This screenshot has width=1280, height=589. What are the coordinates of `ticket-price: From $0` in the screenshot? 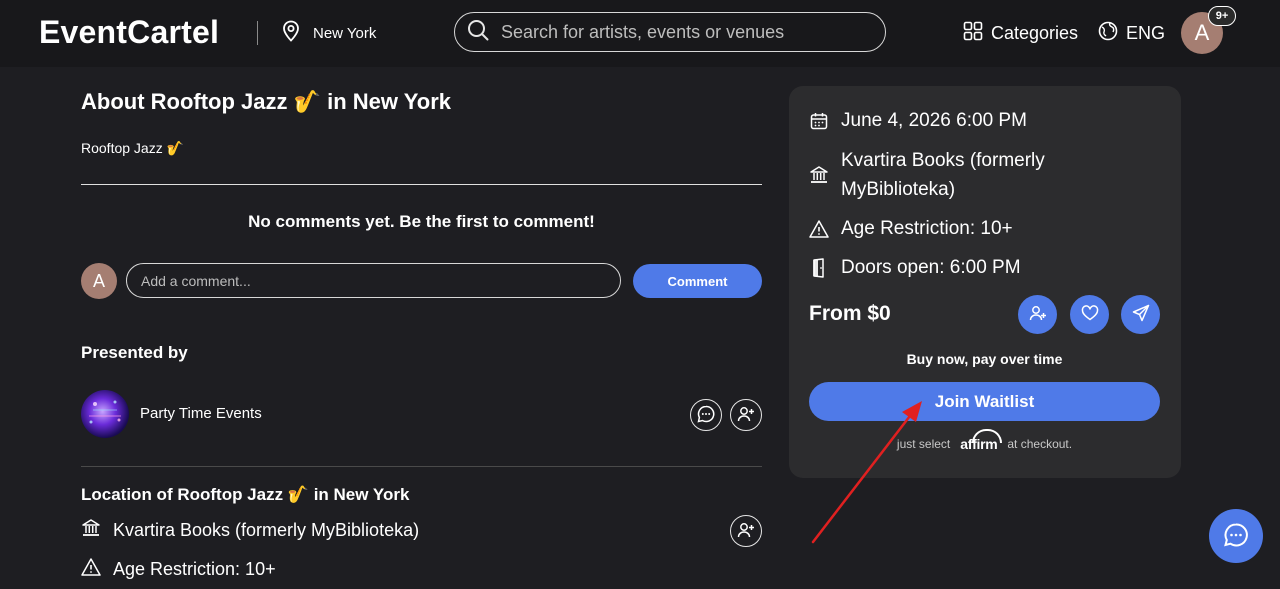 It's located at (850, 313).